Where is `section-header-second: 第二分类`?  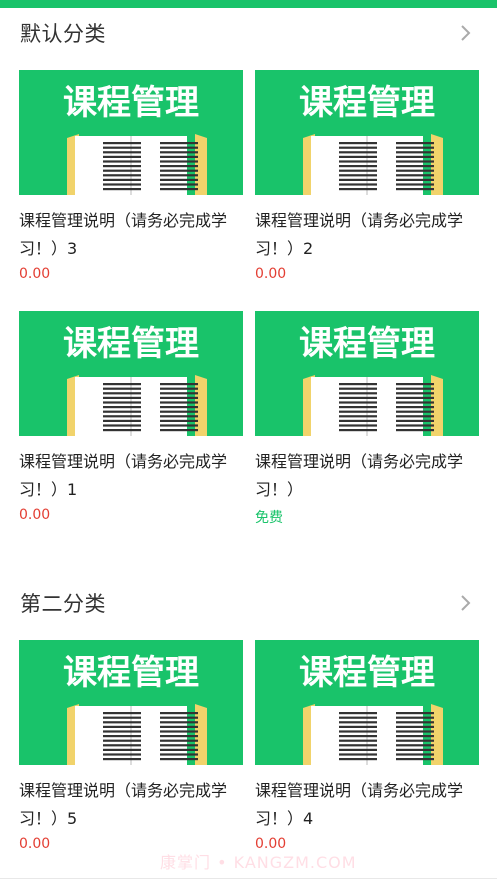
section-header-second: 第二分类 is located at coordinates (248, 605).